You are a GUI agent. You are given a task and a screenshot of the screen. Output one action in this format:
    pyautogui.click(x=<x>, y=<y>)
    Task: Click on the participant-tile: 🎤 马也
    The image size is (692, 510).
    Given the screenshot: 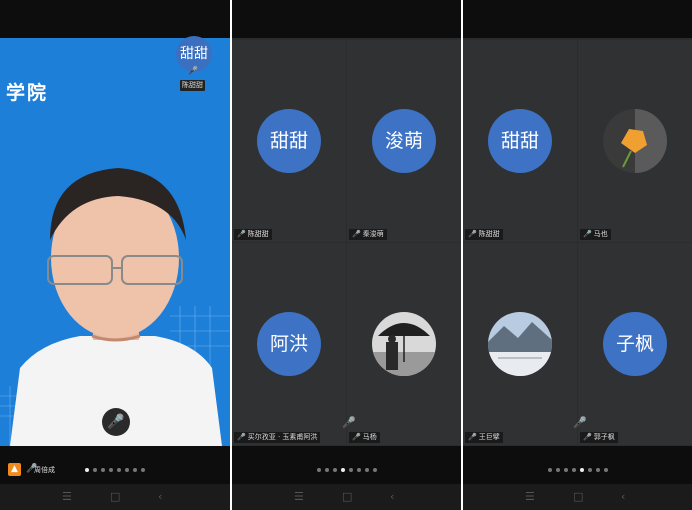 What is the action you would take?
    pyautogui.click(x=635, y=141)
    